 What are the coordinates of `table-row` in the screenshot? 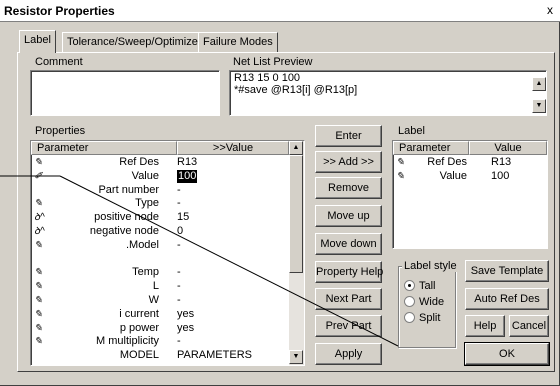 It's located at (160, 259).